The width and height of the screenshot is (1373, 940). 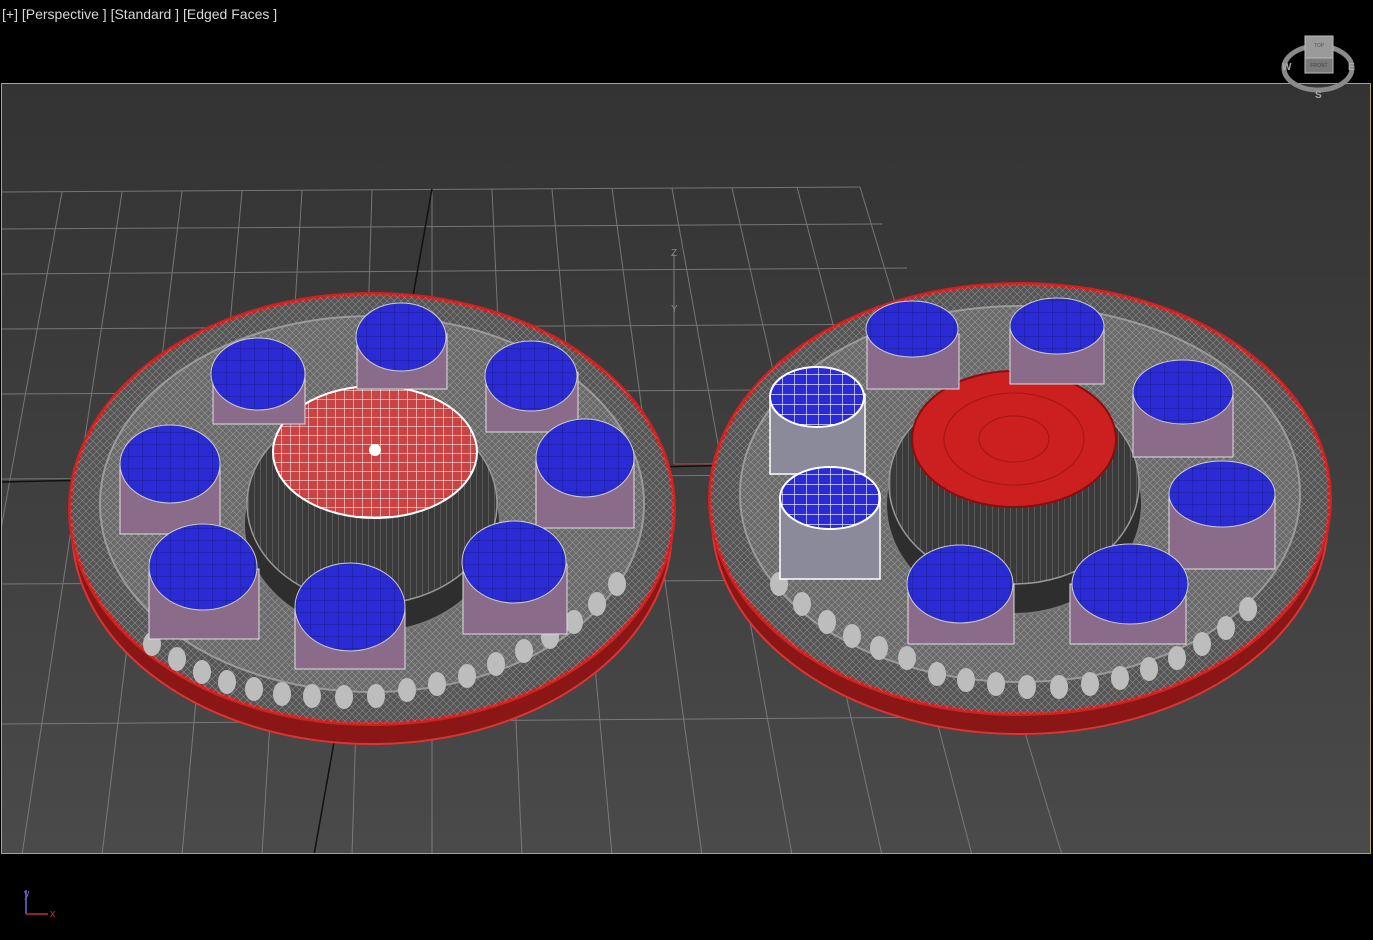 What do you see at coordinates (1318, 95) in the screenshot?
I see `compass-south-label: S` at bounding box center [1318, 95].